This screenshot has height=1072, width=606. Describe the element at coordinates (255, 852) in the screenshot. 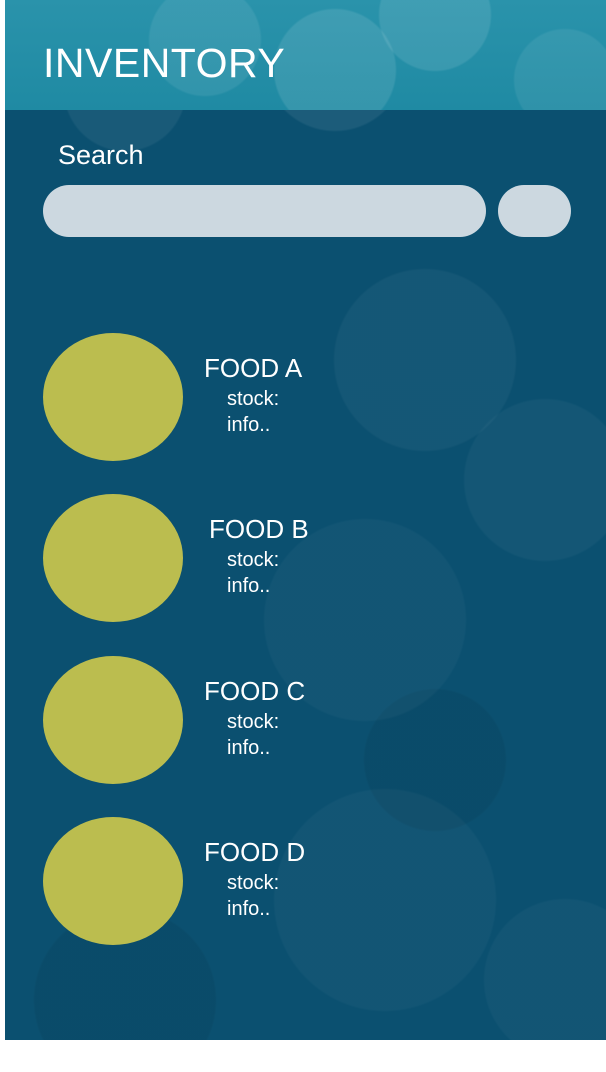

I see `food-name: FOOD D` at that location.